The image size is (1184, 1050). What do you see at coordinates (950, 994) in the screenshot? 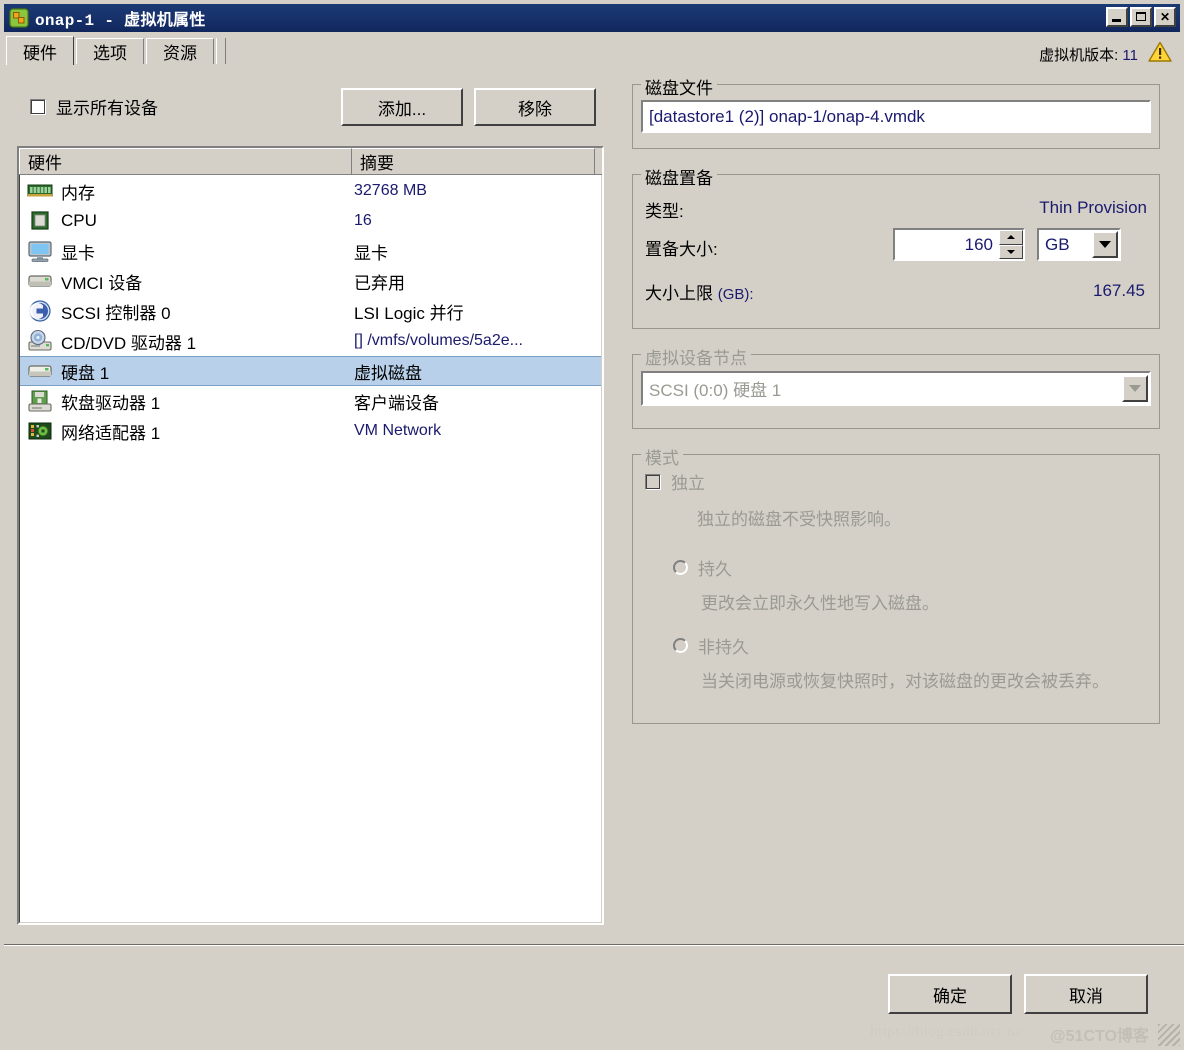
I see `ok-button: 确定` at bounding box center [950, 994].